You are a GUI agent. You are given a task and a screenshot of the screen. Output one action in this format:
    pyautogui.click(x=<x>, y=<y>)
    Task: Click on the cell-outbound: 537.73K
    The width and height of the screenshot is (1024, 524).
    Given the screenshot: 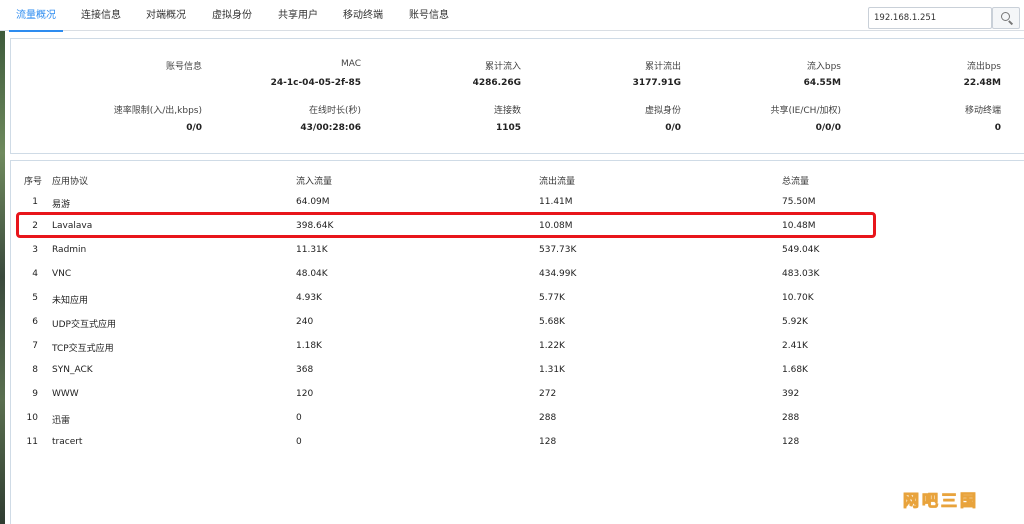 What is the action you would take?
    pyautogui.click(x=558, y=250)
    